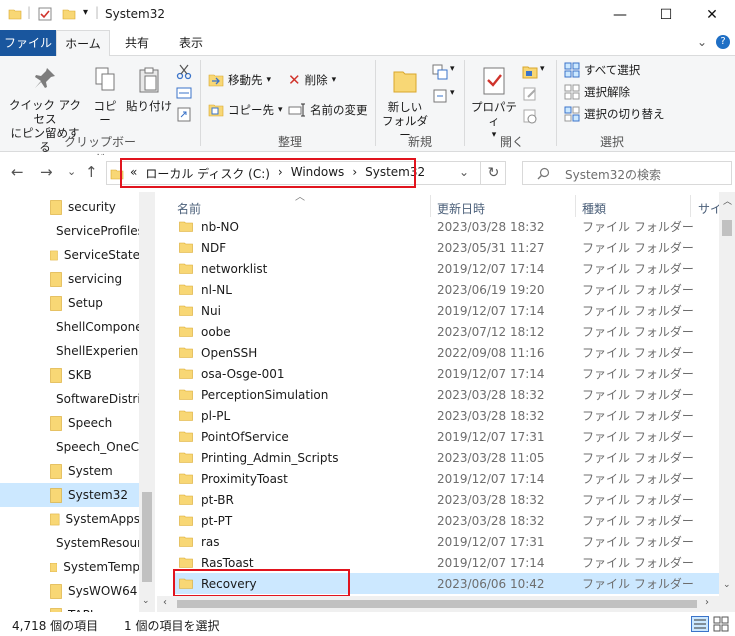 This screenshot has height=636, width=735. Describe the element at coordinates (440, 96) in the screenshot. I see `easy-access-icon` at that location.